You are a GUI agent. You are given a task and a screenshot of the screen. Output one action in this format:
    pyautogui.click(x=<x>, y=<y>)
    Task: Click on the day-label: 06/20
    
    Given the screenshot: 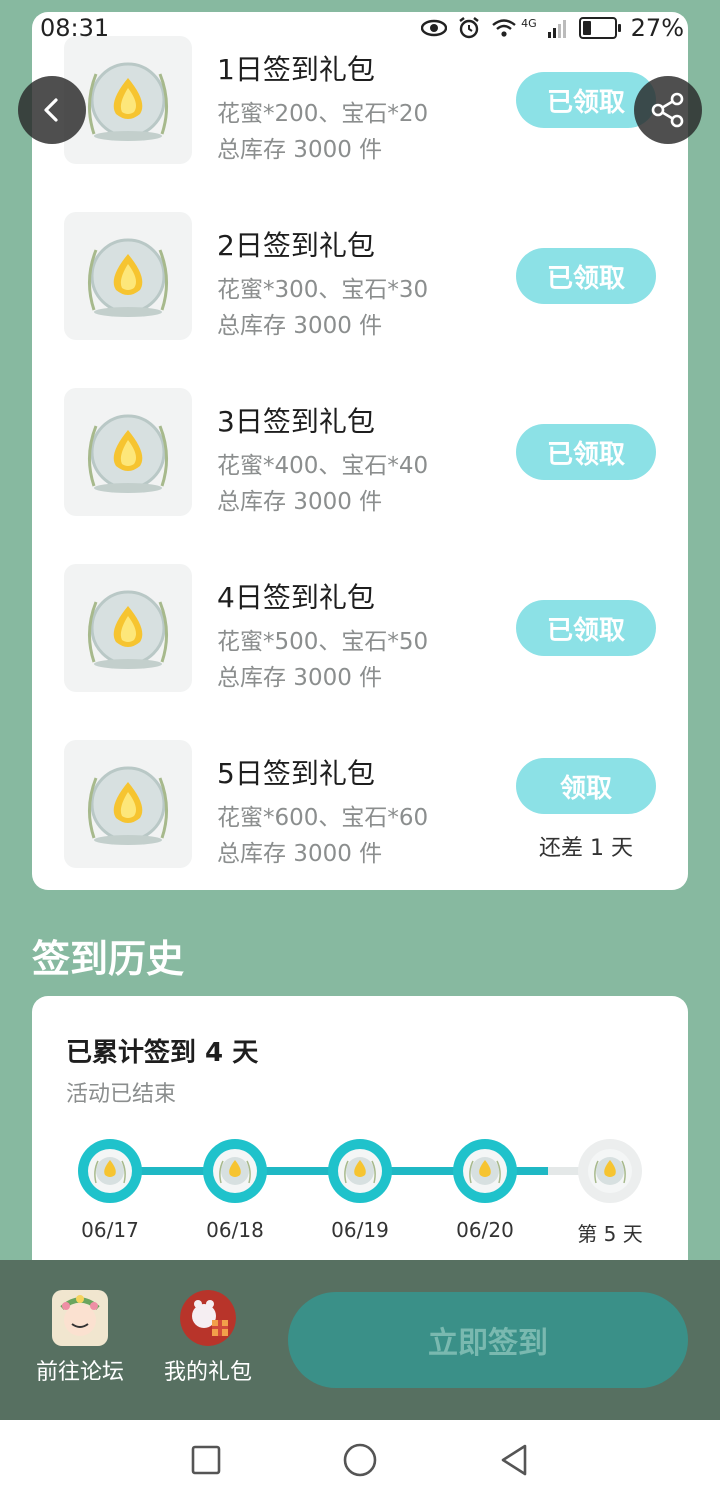 What is the action you would take?
    pyautogui.click(x=485, y=1230)
    